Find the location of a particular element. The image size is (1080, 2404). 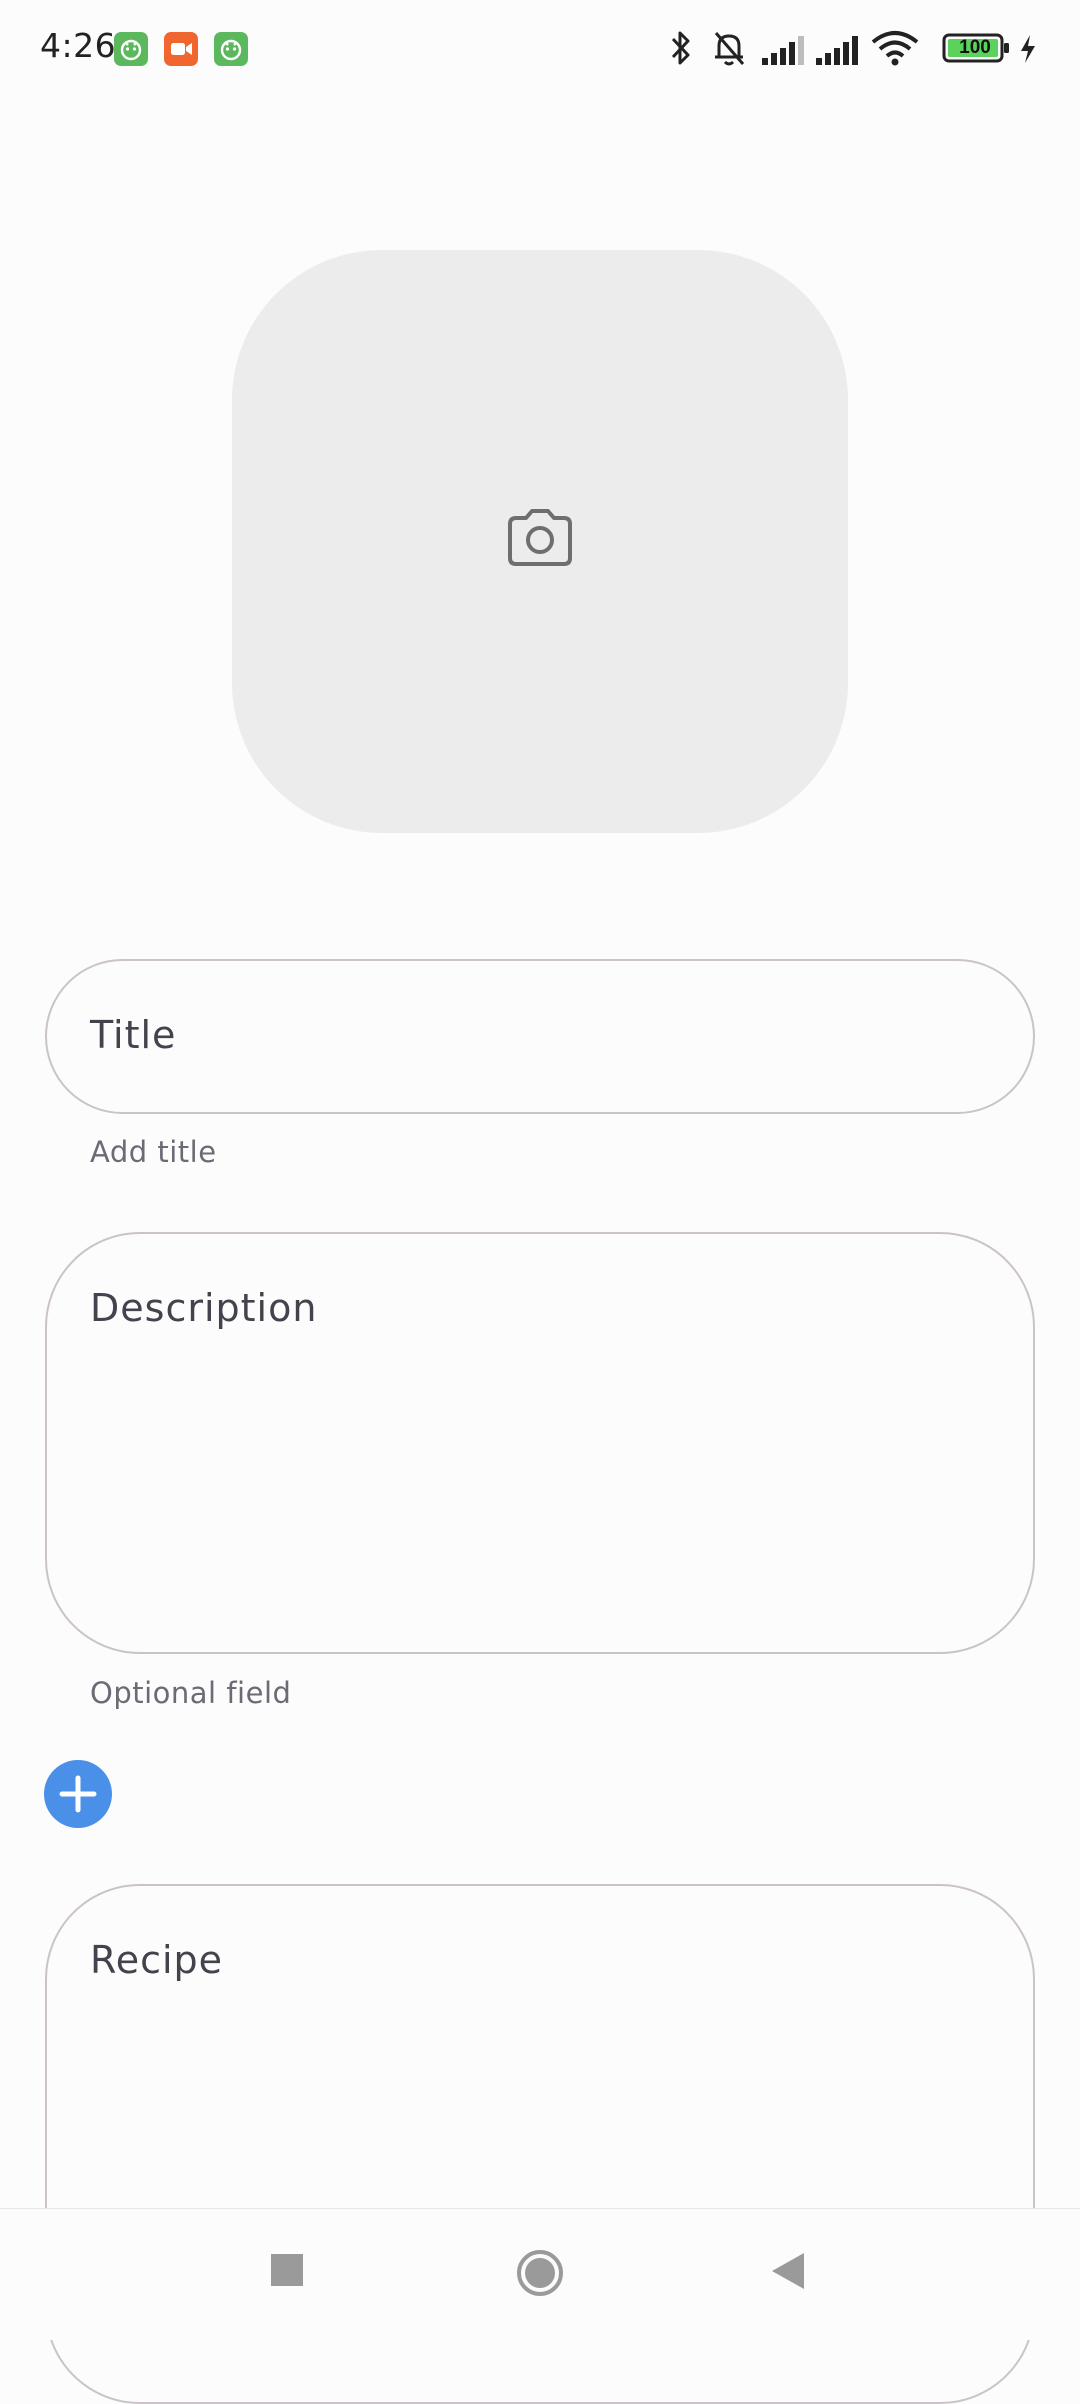

status-icons: 100 is located at coordinates (870, 49).